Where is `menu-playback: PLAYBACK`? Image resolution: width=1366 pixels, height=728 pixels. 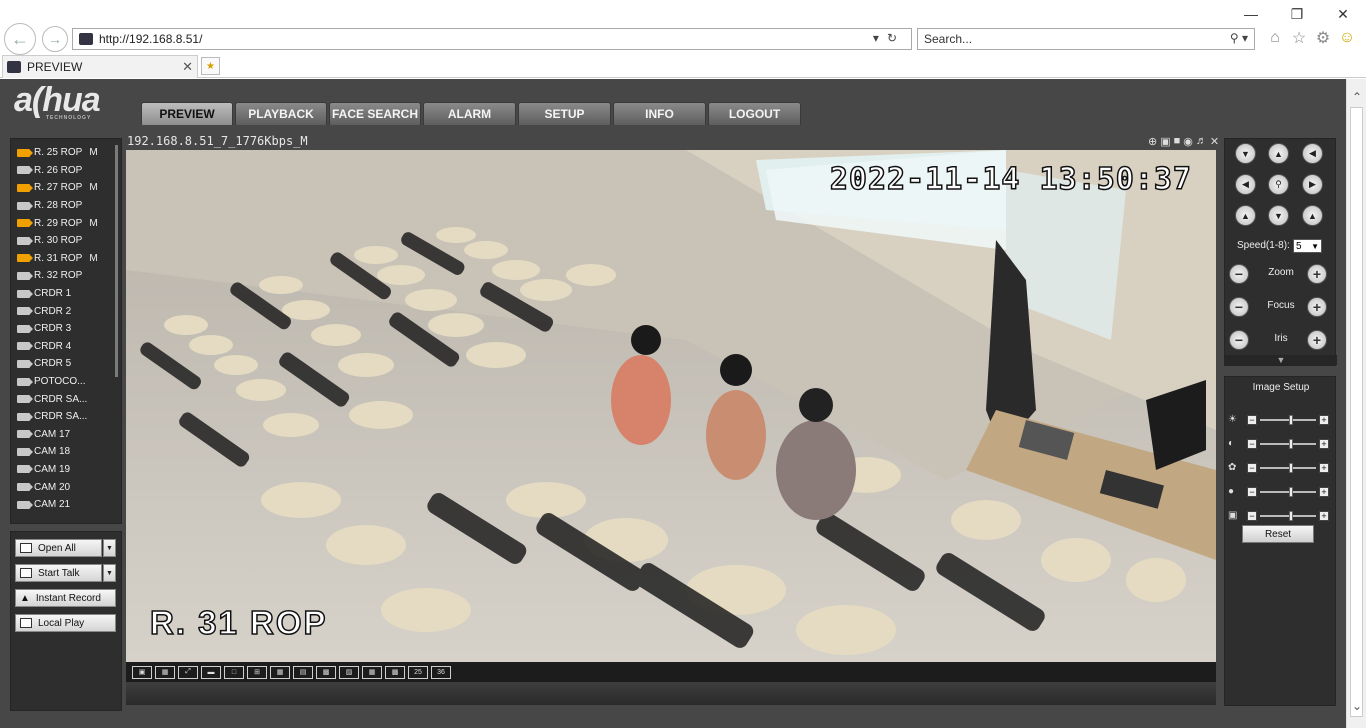
menu-playback: PLAYBACK is located at coordinates (281, 113).